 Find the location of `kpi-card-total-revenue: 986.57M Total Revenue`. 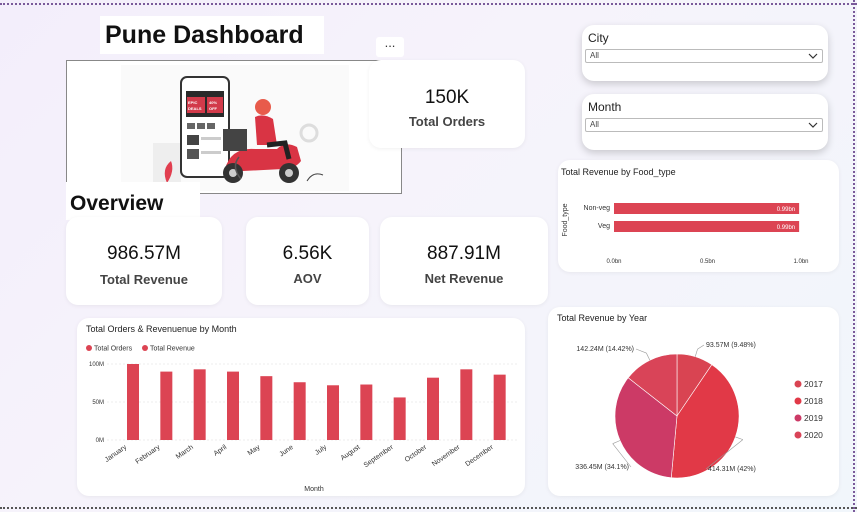

kpi-card-total-revenue: 986.57M Total Revenue is located at coordinates (144, 261).